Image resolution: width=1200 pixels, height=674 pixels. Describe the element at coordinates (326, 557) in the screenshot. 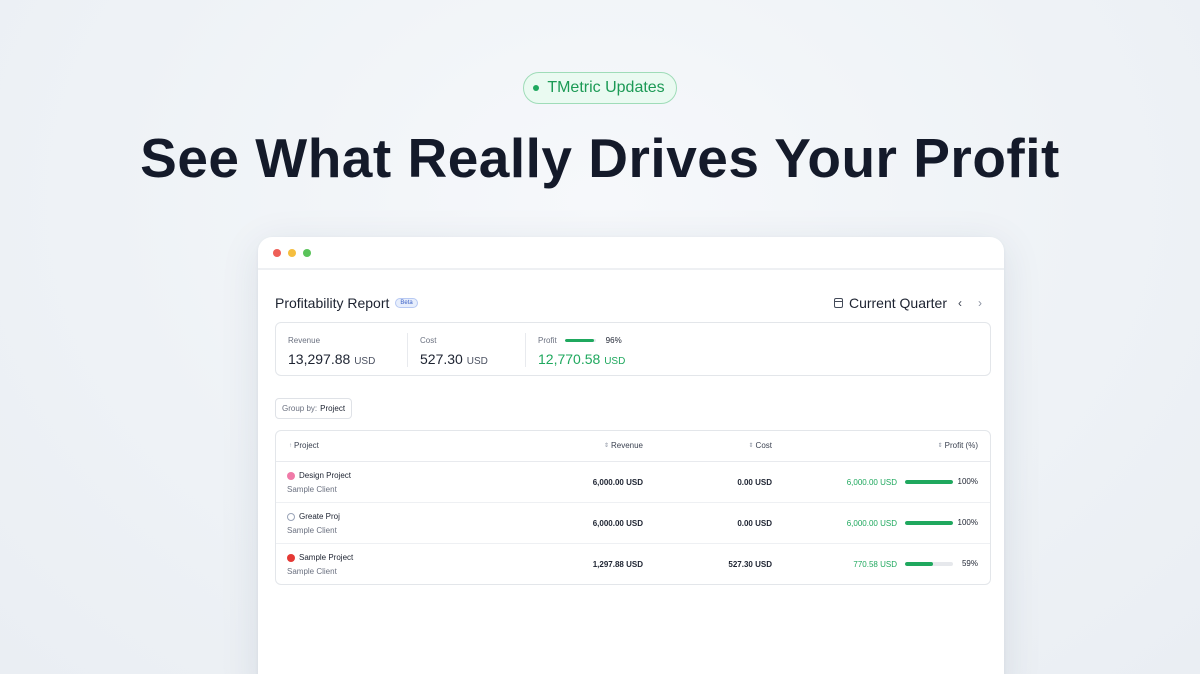

I see `project-name: Sample Project` at that location.